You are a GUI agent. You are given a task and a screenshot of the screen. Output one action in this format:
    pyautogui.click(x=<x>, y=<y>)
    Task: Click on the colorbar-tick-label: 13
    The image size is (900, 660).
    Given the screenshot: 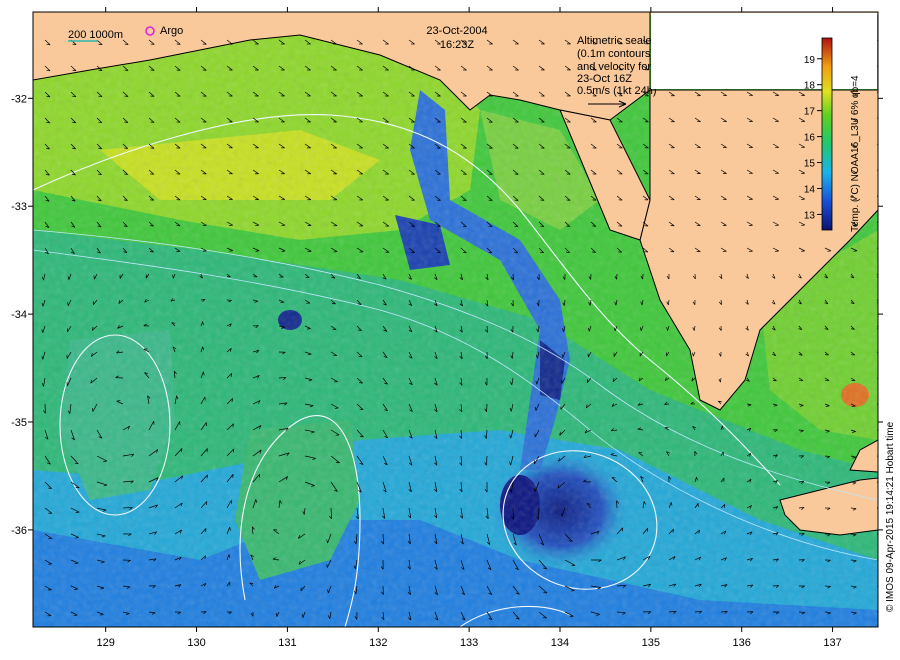 What is the action you would take?
    pyautogui.click(x=810, y=215)
    